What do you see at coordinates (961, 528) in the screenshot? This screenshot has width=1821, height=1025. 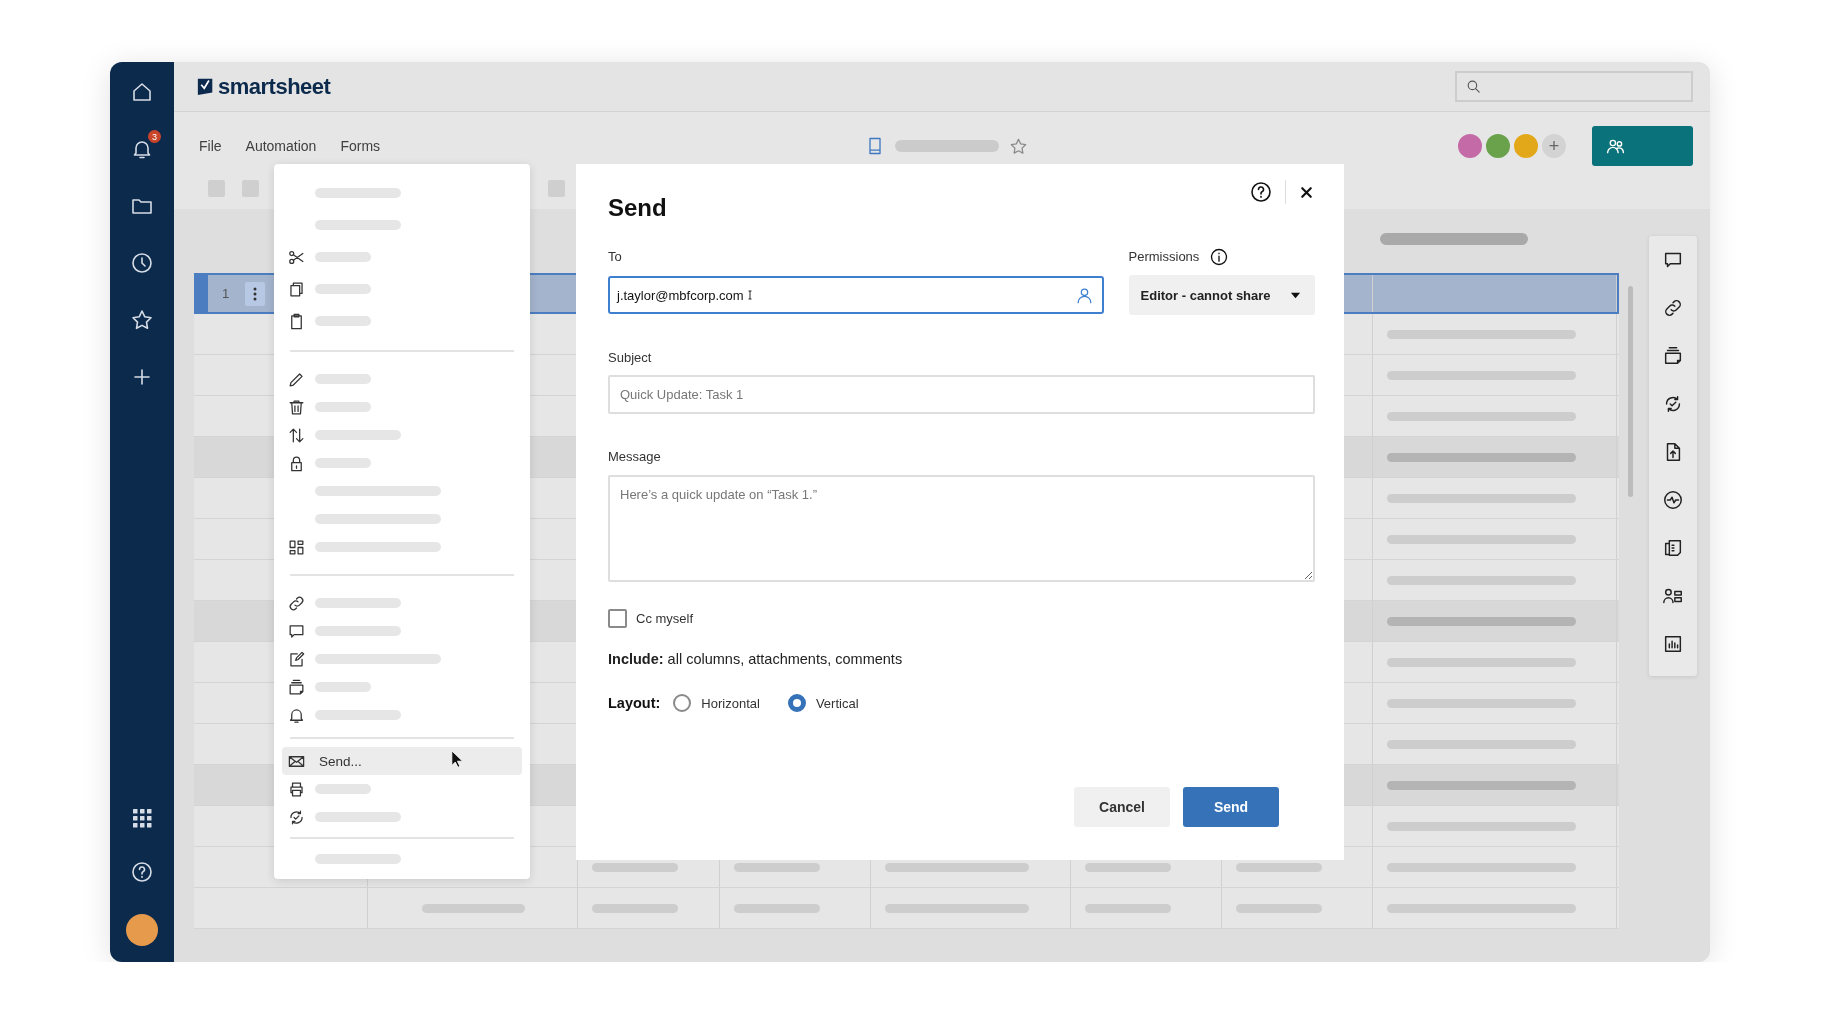 I see `message-field: Here’s a quick update on “Task 1.”` at bounding box center [961, 528].